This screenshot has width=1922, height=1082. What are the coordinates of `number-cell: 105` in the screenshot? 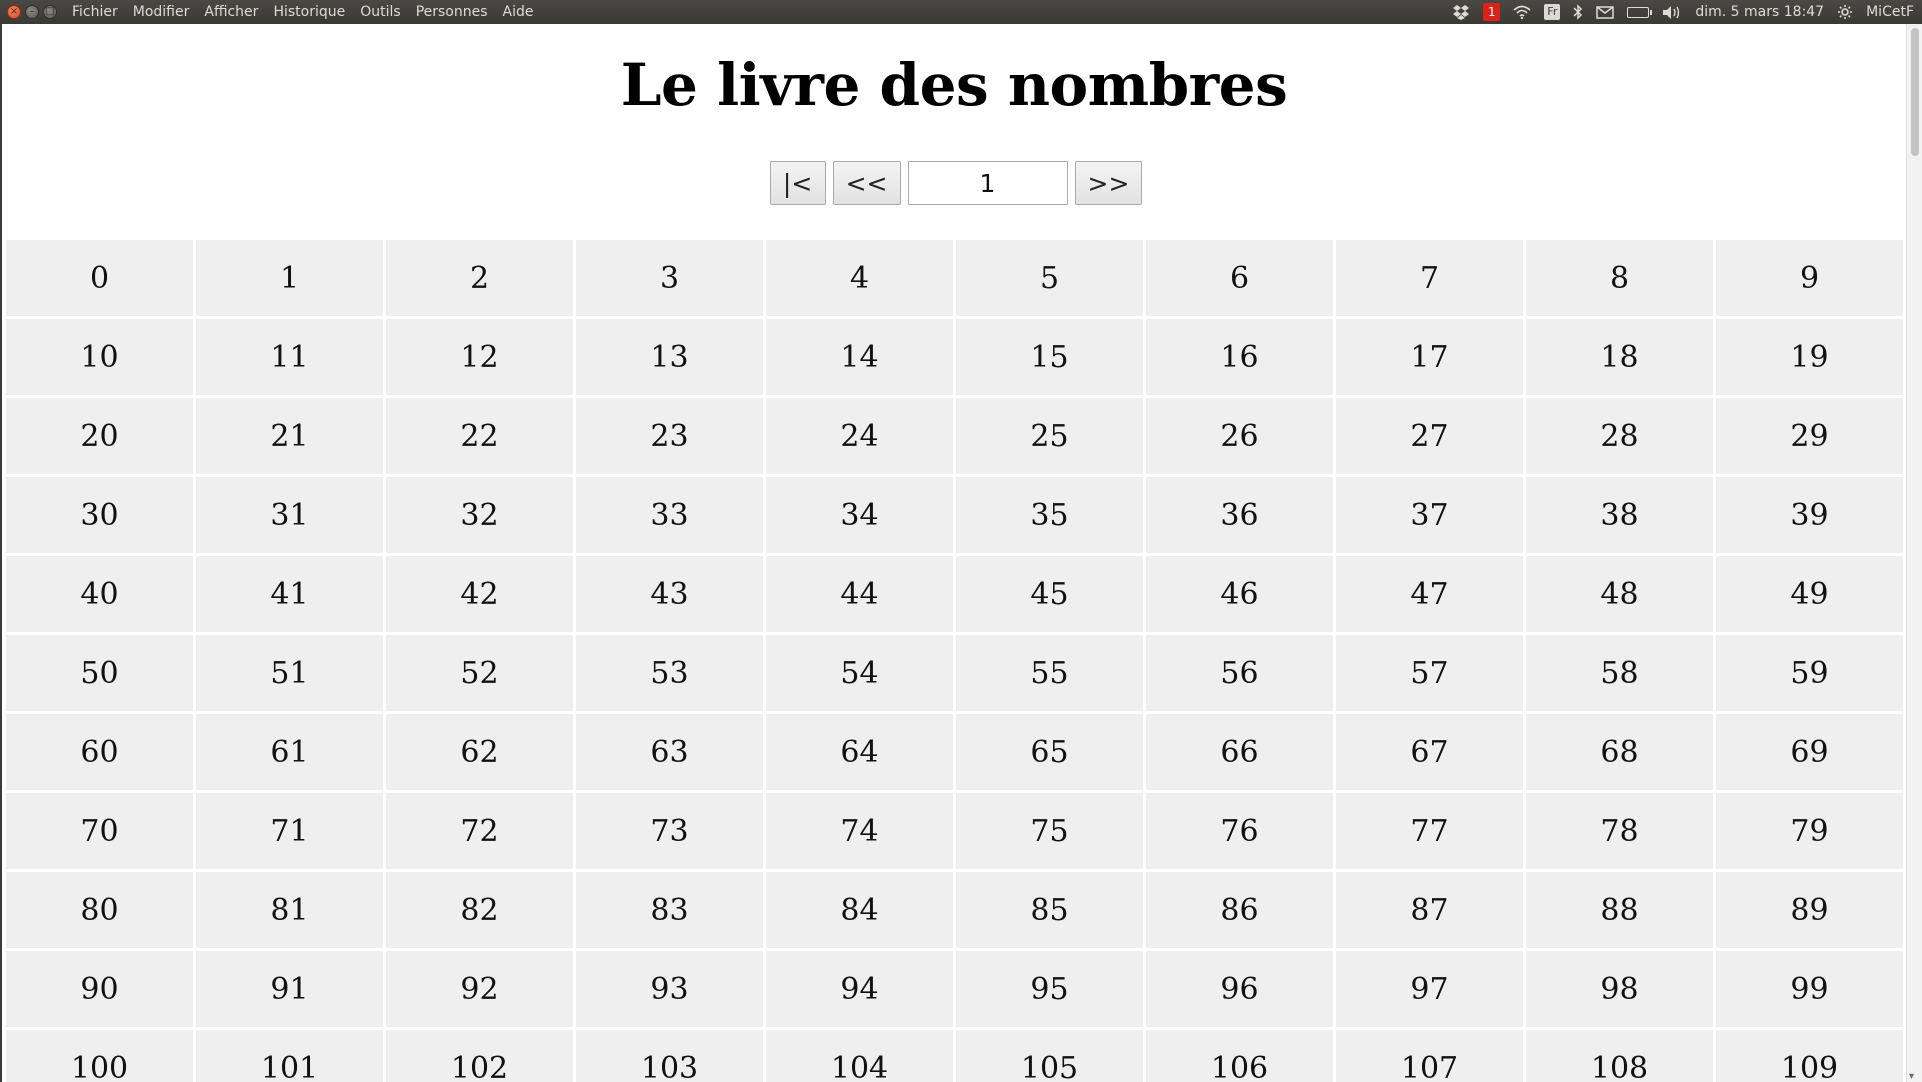 It's located at (1049, 1056).